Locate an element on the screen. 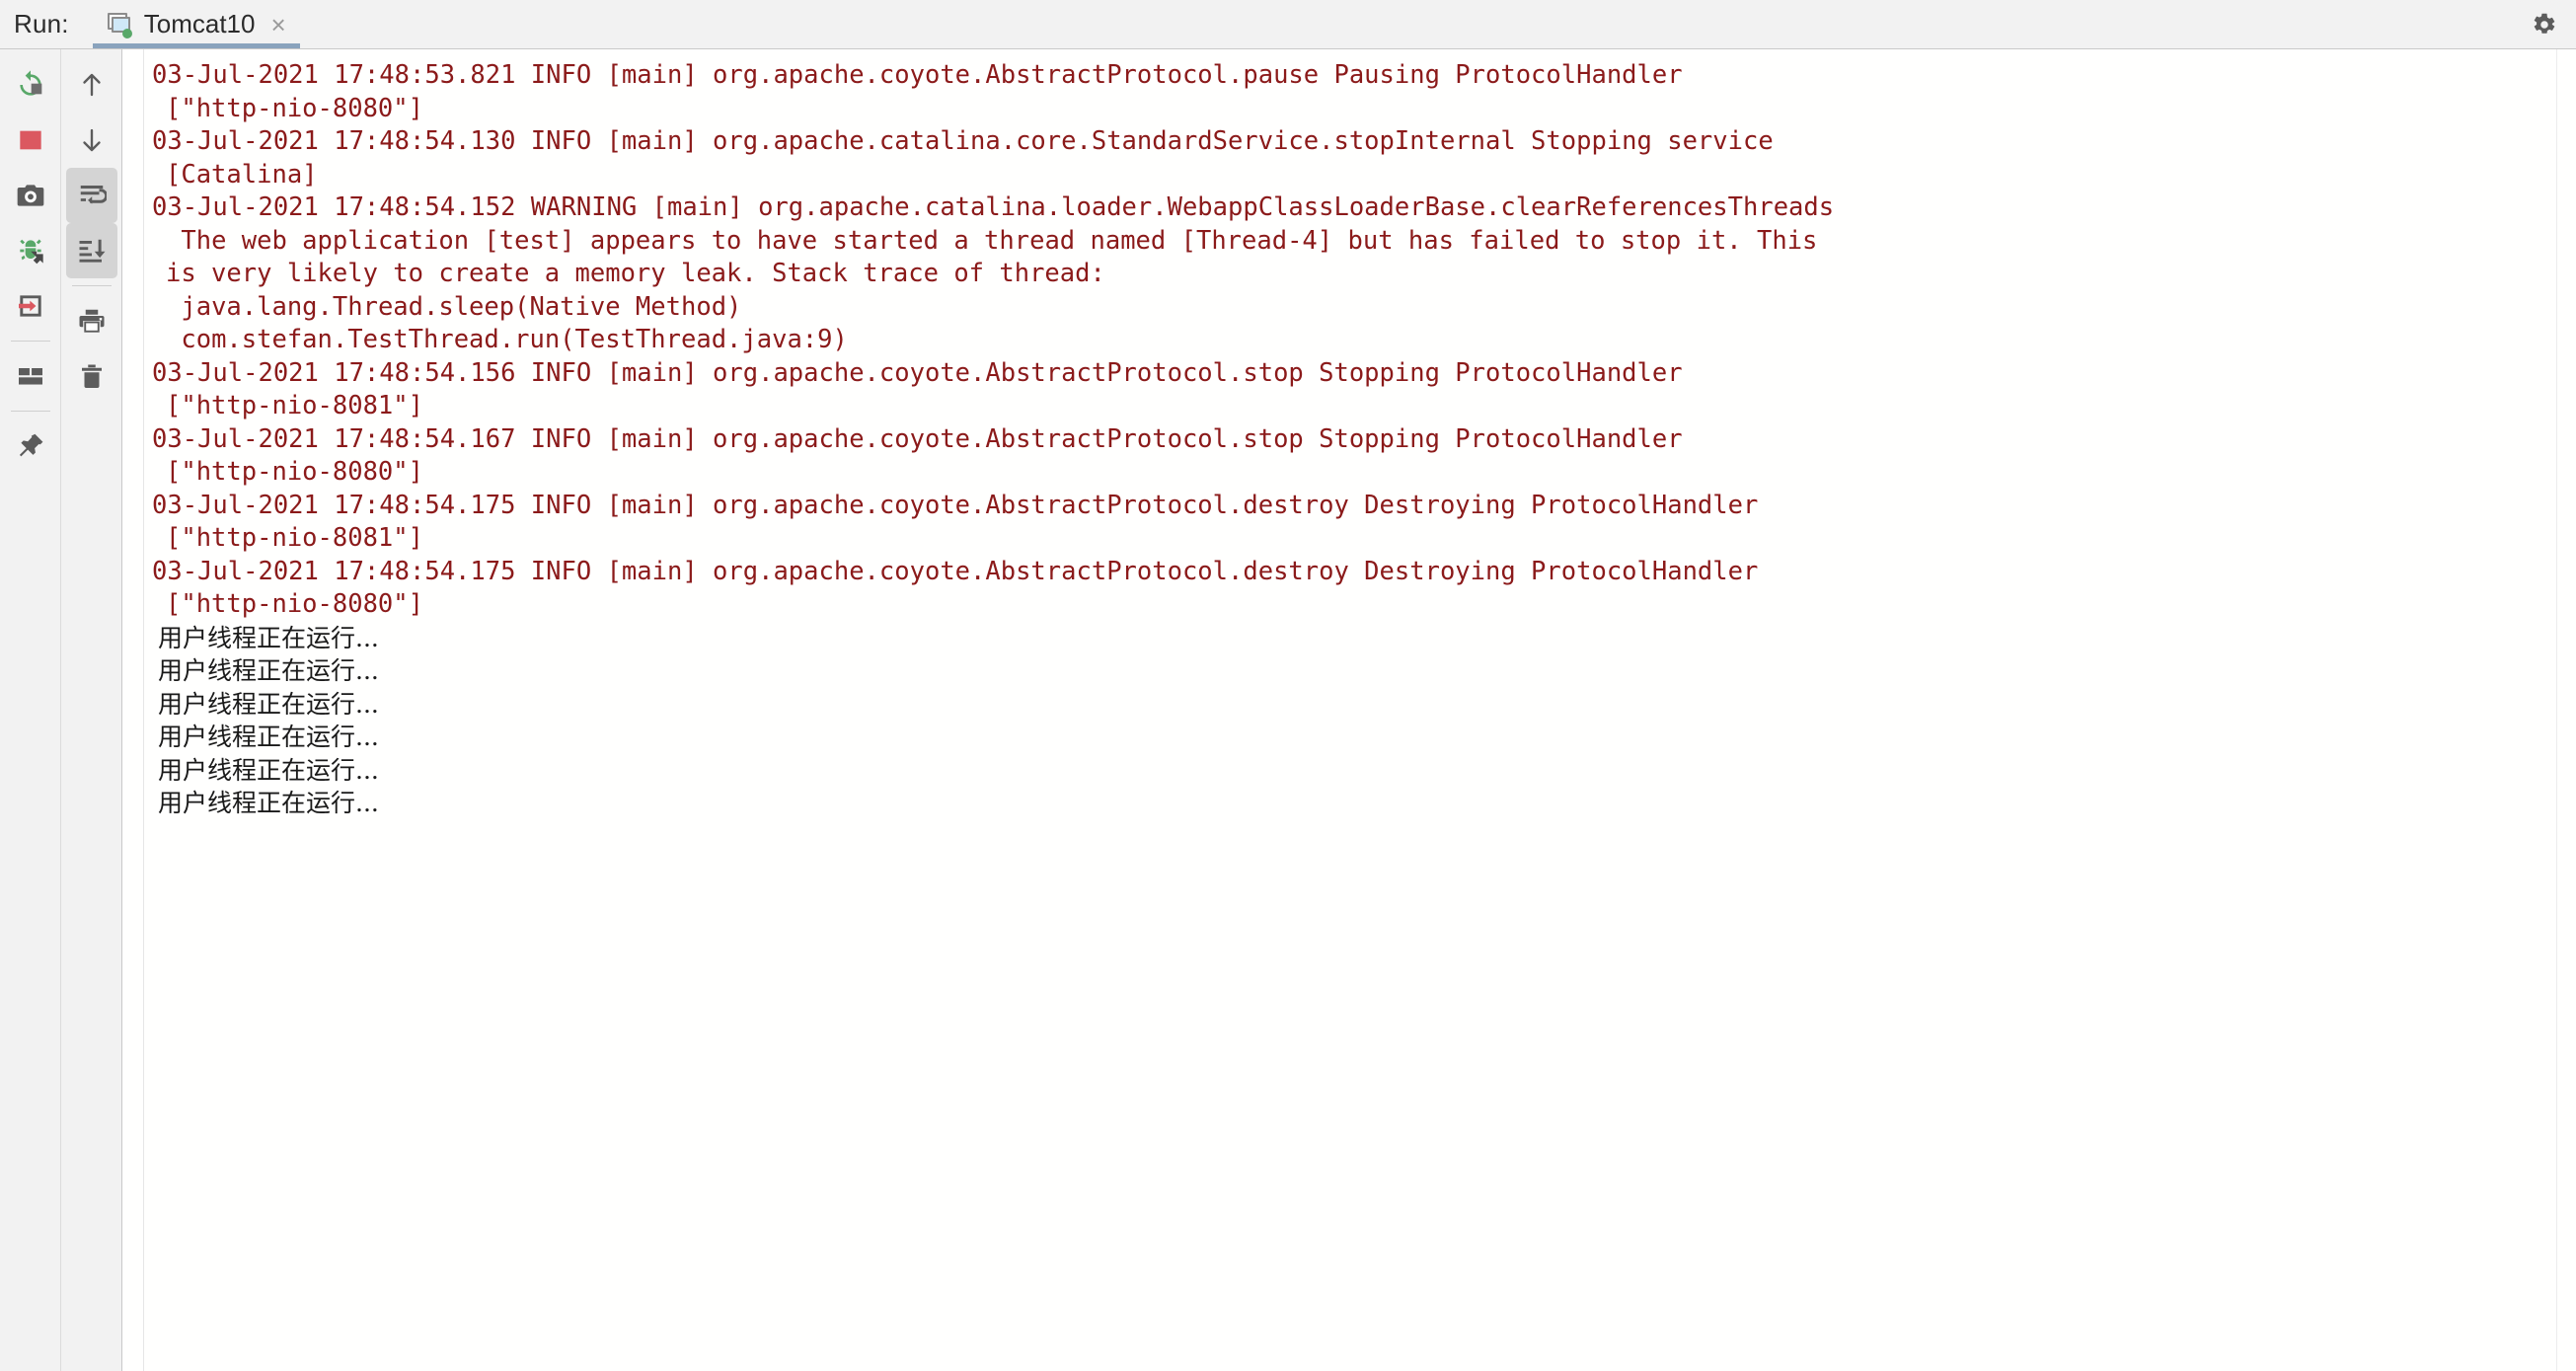  arrow-down-icon is located at coordinates (92, 140).